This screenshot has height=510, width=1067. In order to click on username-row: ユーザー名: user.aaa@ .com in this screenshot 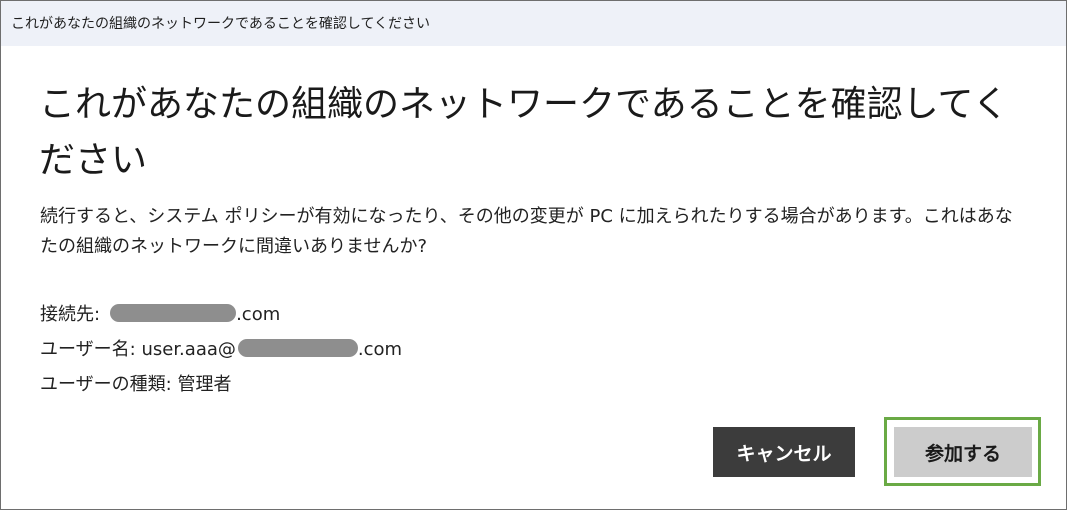, I will do `click(221, 349)`.